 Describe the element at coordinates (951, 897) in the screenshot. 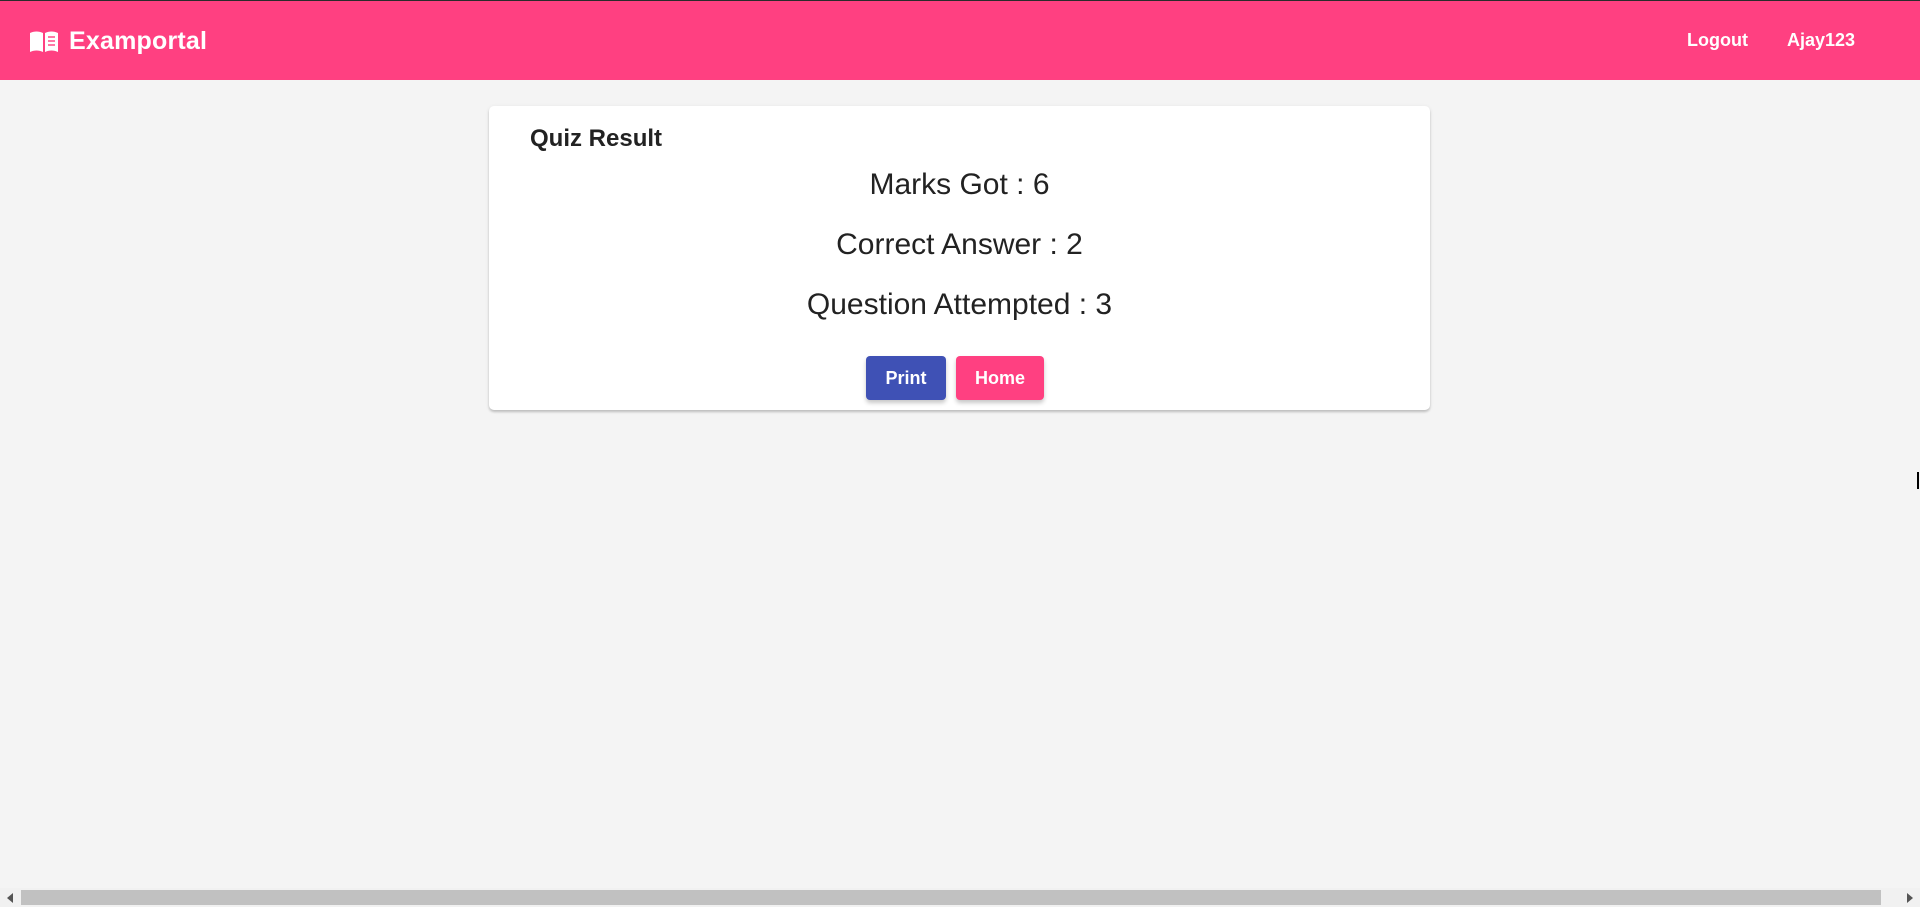

I see `scrollbar-thumb` at that location.